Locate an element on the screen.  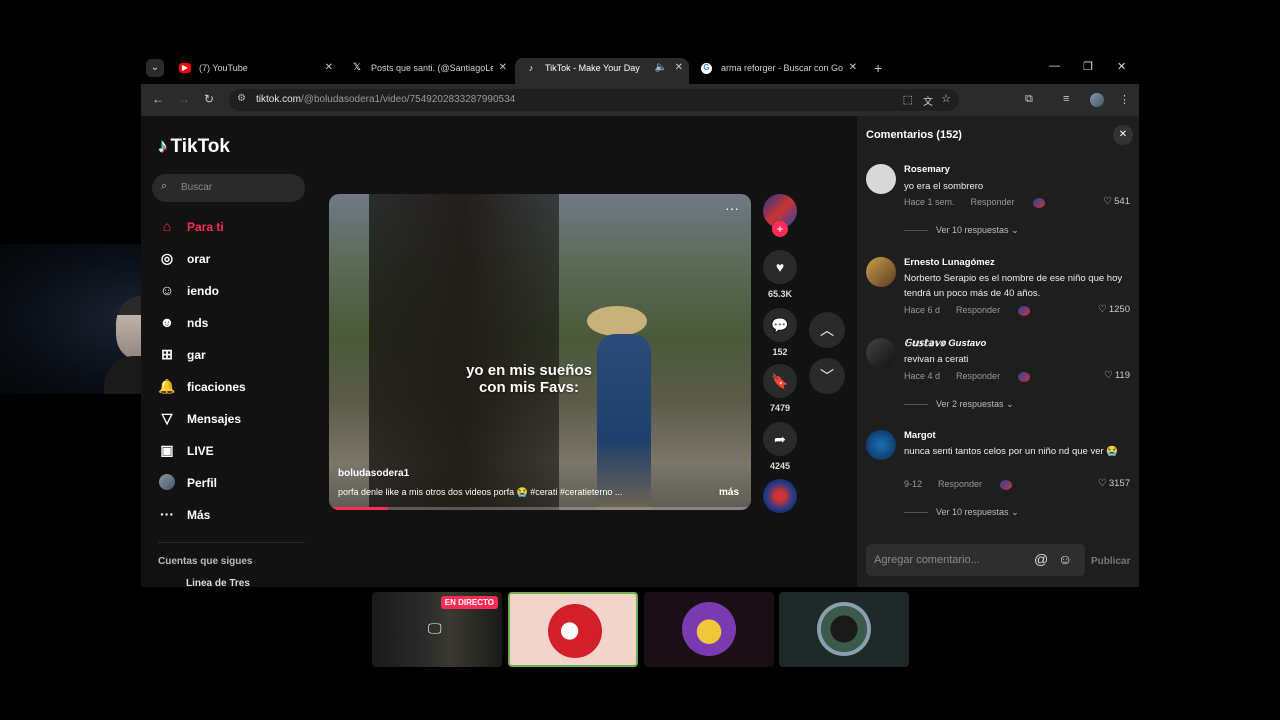
view-replies-label: Ver 2 respuestas is located at coordinates (970, 404).